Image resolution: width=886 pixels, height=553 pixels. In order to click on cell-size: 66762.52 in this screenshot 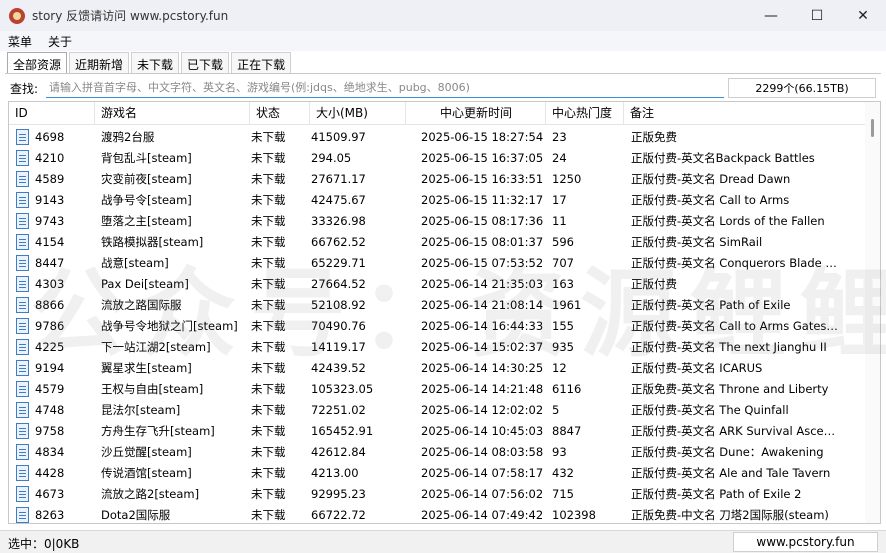, I will do `click(338, 242)`.